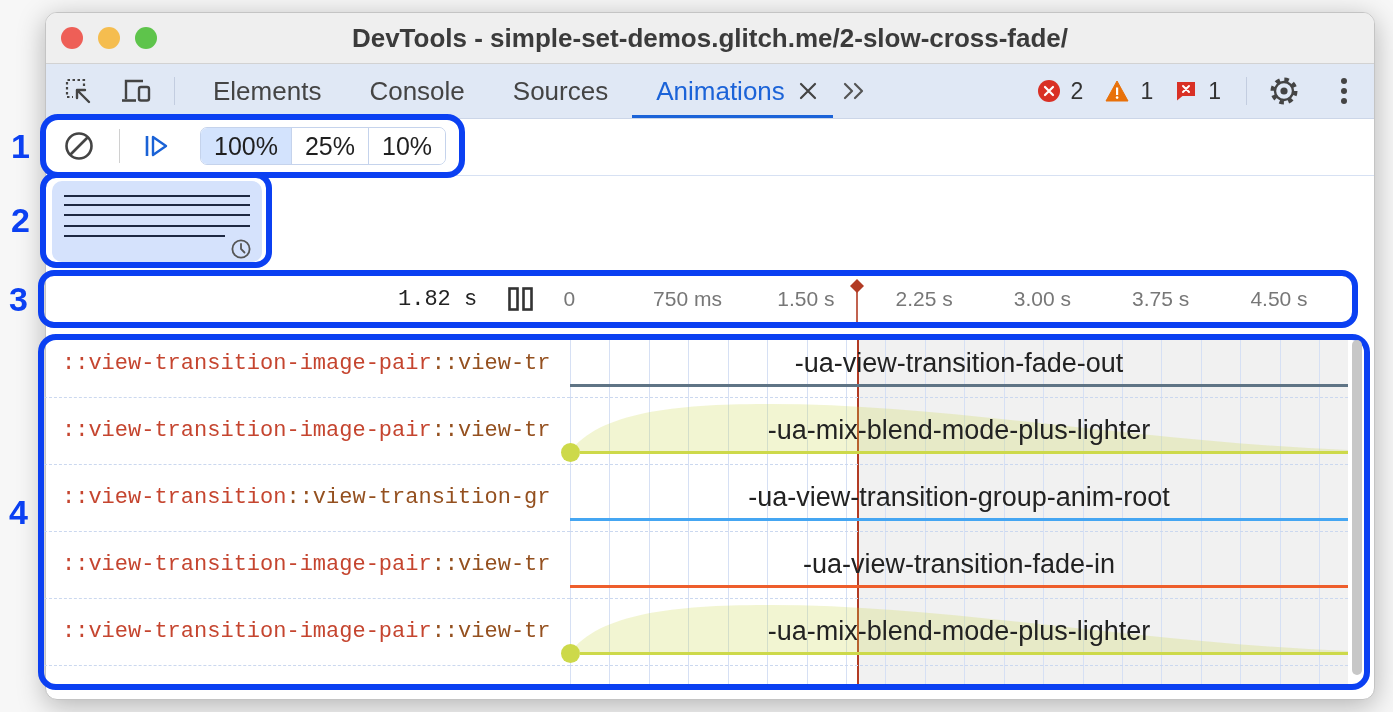  What do you see at coordinates (732, 91) in the screenshot?
I see `tab: Animations` at bounding box center [732, 91].